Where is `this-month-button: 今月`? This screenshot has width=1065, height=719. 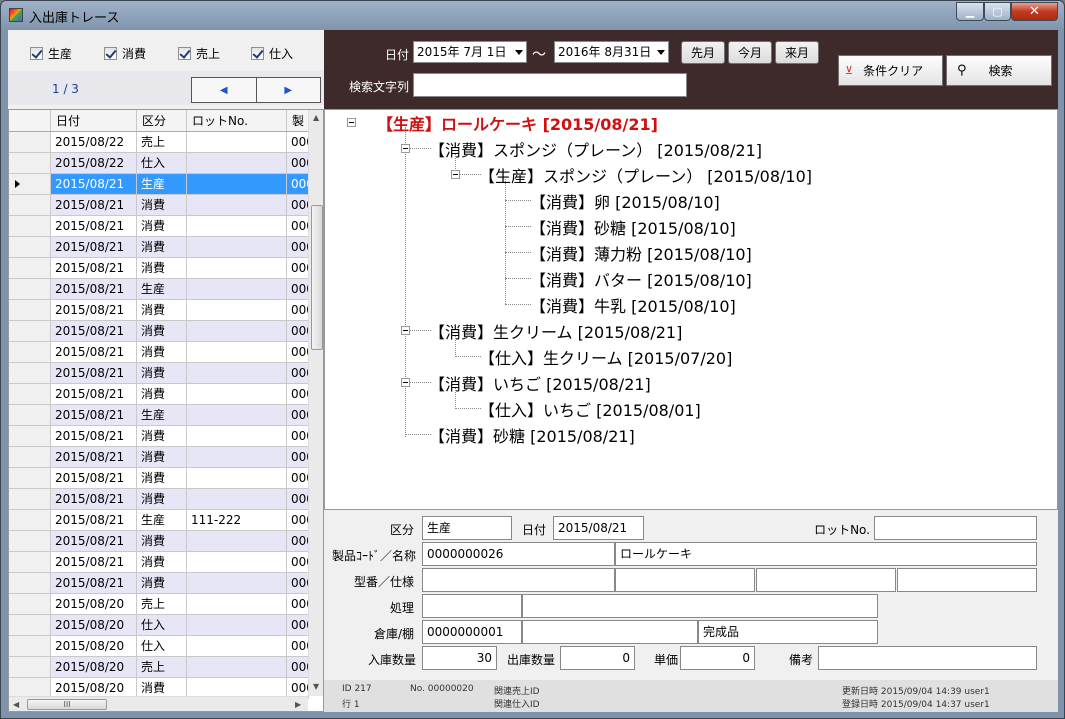 this-month-button: 今月 is located at coordinates (750, 52).